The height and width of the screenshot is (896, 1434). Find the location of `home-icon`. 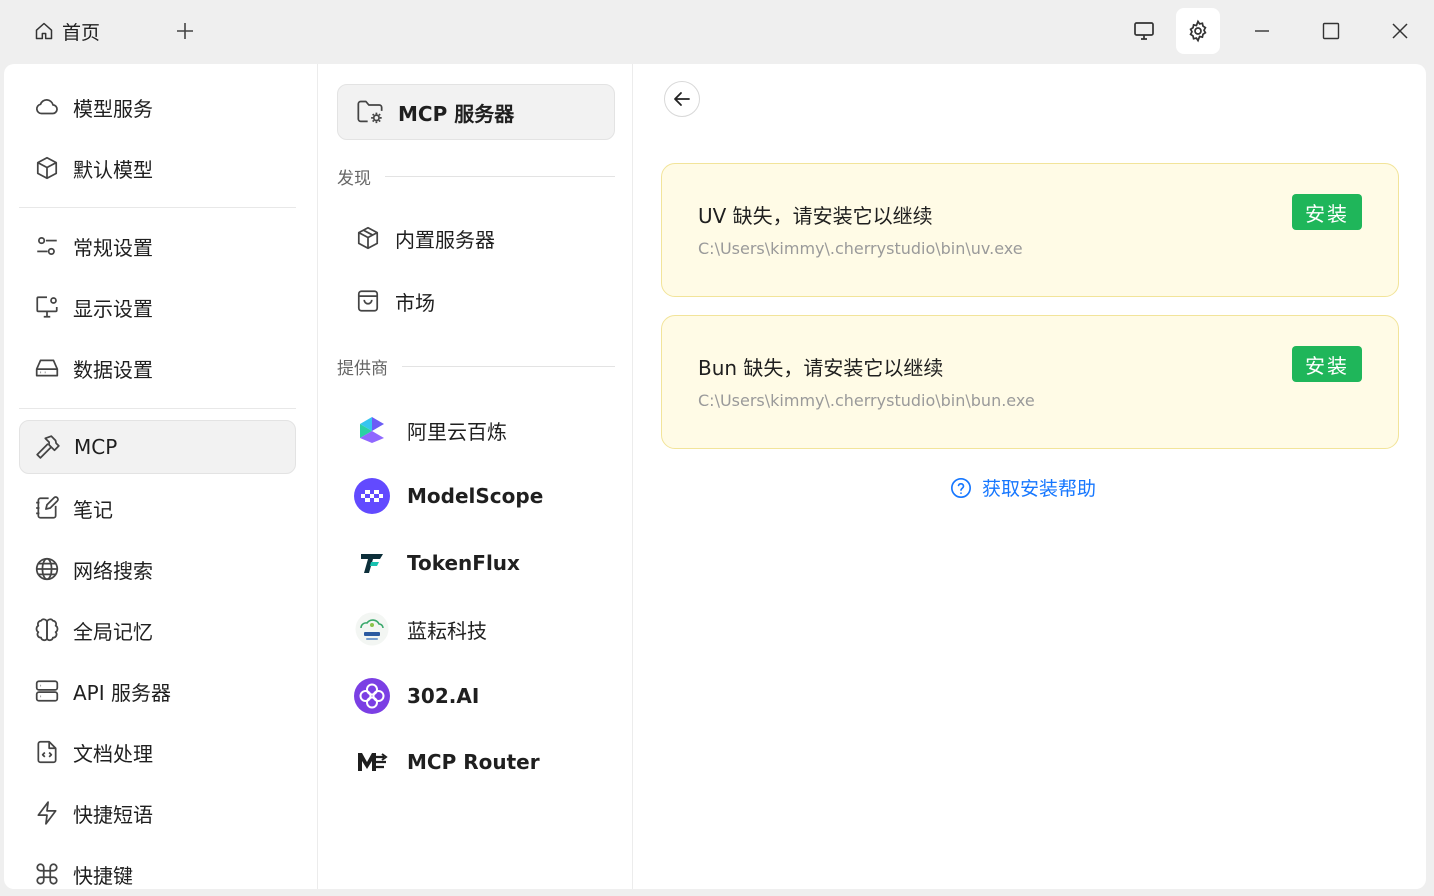

home-icon is located at coordinates (44, 31).